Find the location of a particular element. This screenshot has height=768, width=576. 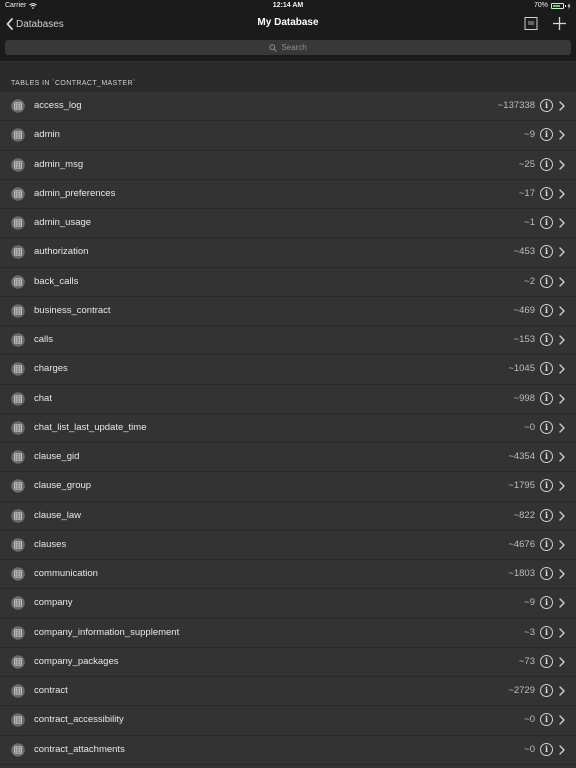

table-row: company_information_supplement ~3 i is located at coordinates (288, 633).